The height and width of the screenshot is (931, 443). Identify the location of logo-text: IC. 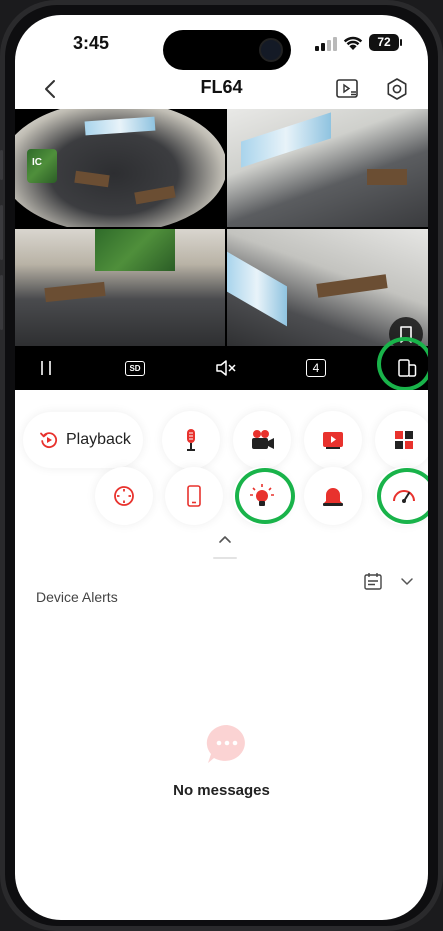
(37, 162).